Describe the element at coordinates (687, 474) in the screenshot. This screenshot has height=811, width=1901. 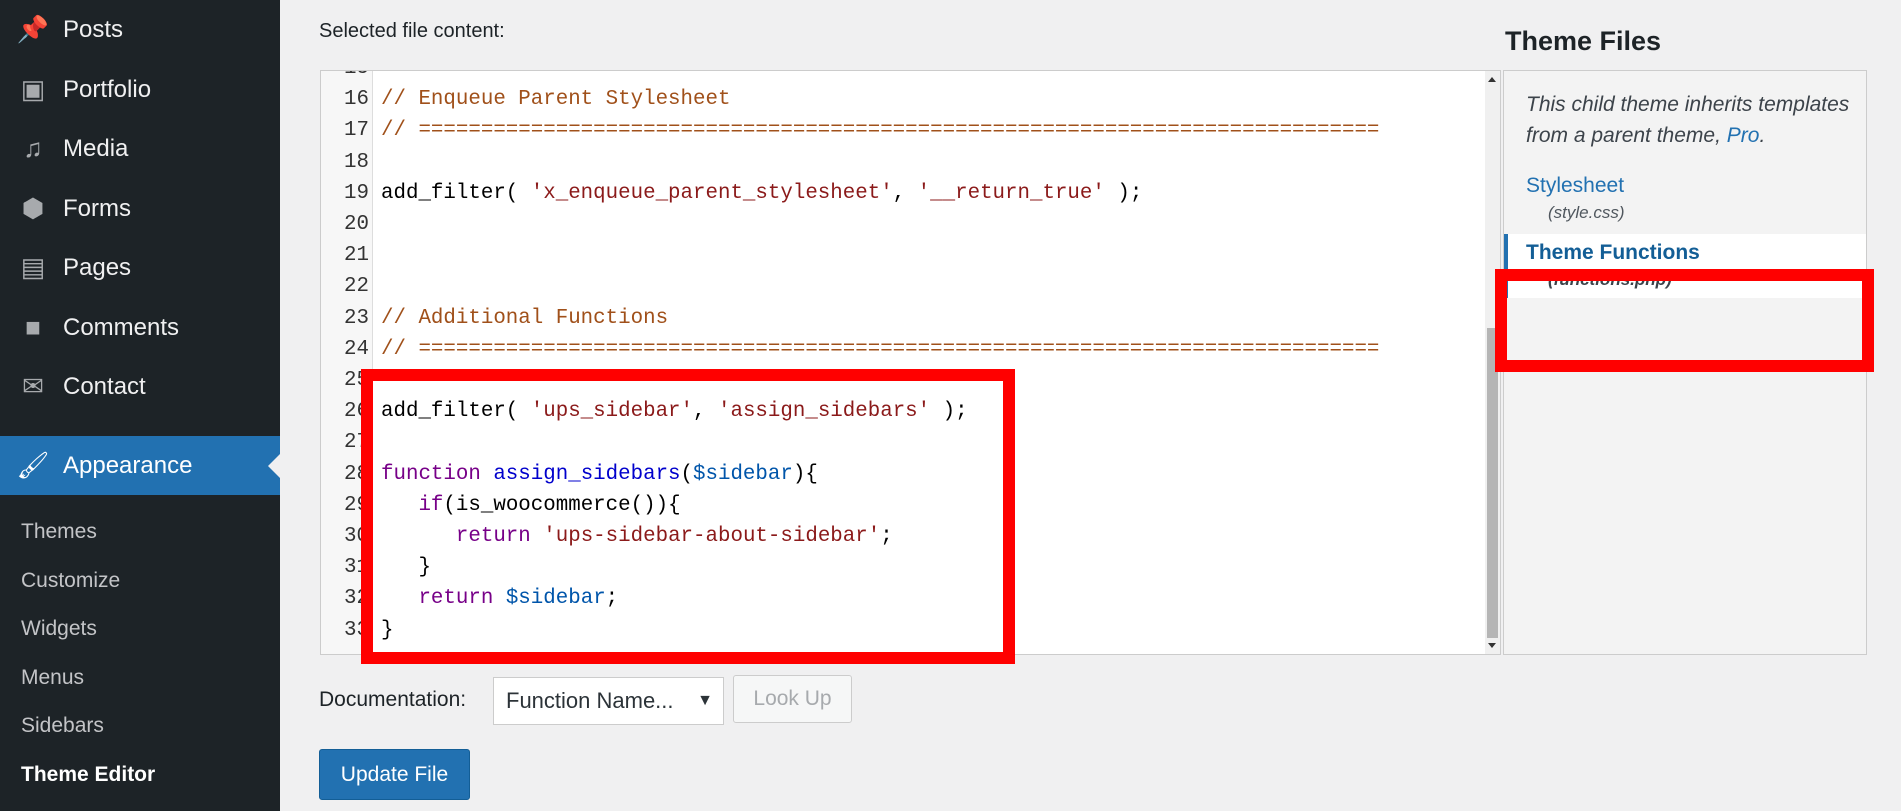
I see `code-token: (` at that location.